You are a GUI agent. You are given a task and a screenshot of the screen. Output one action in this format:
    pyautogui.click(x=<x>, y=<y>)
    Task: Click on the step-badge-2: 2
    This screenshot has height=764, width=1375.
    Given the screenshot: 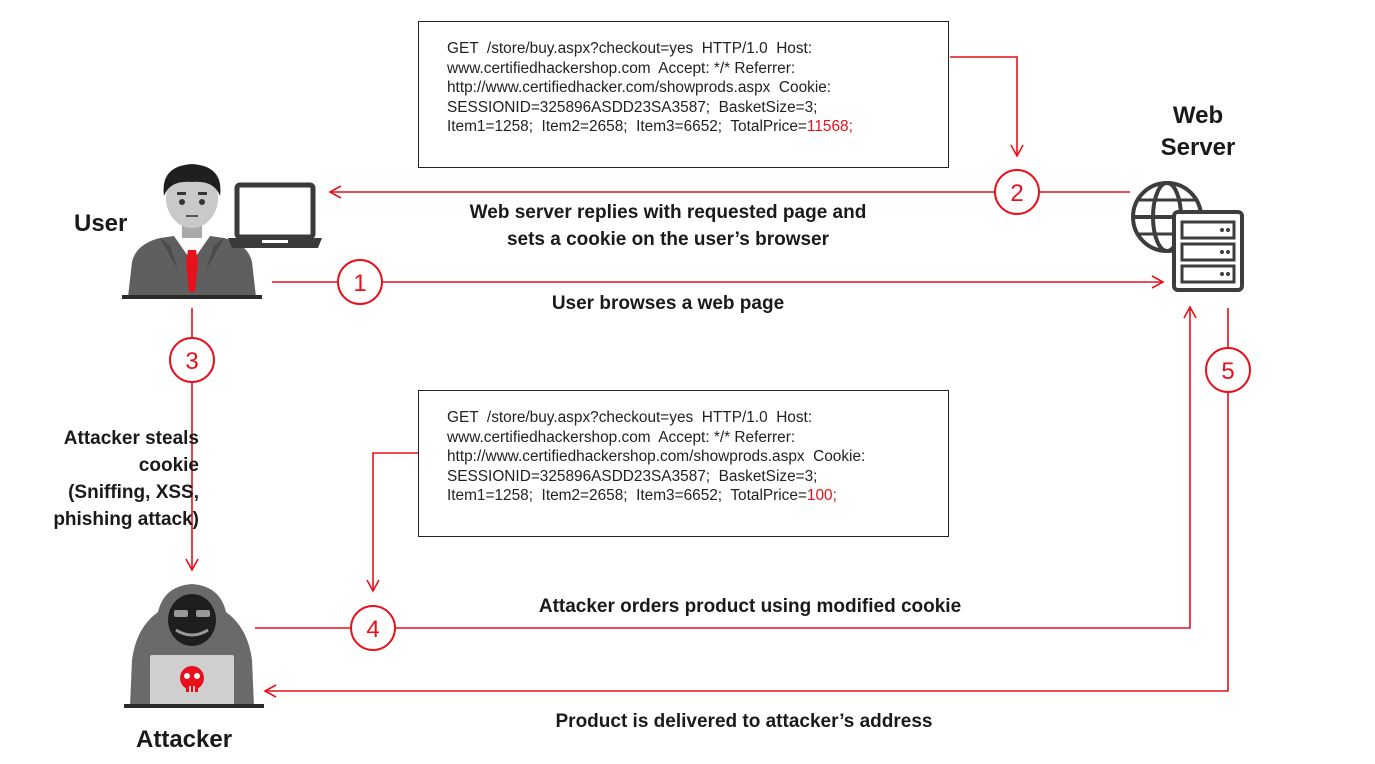 What is the action you would take?
    pyautogui.click(x=1017, y=192)
    